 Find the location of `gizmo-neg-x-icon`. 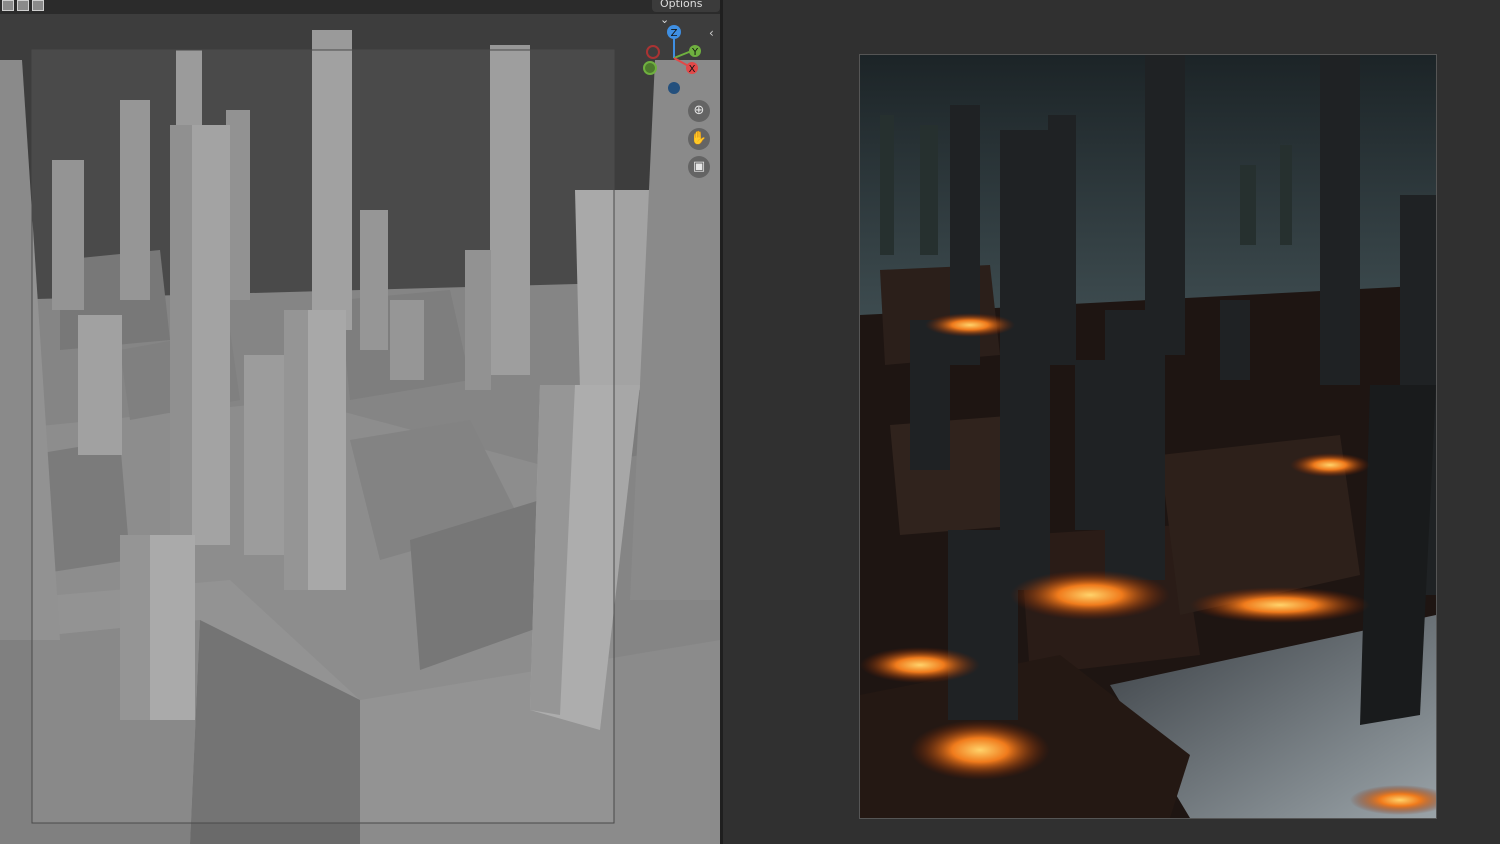

gizmo-neg-x-icon is located at coordinates (653, 52).